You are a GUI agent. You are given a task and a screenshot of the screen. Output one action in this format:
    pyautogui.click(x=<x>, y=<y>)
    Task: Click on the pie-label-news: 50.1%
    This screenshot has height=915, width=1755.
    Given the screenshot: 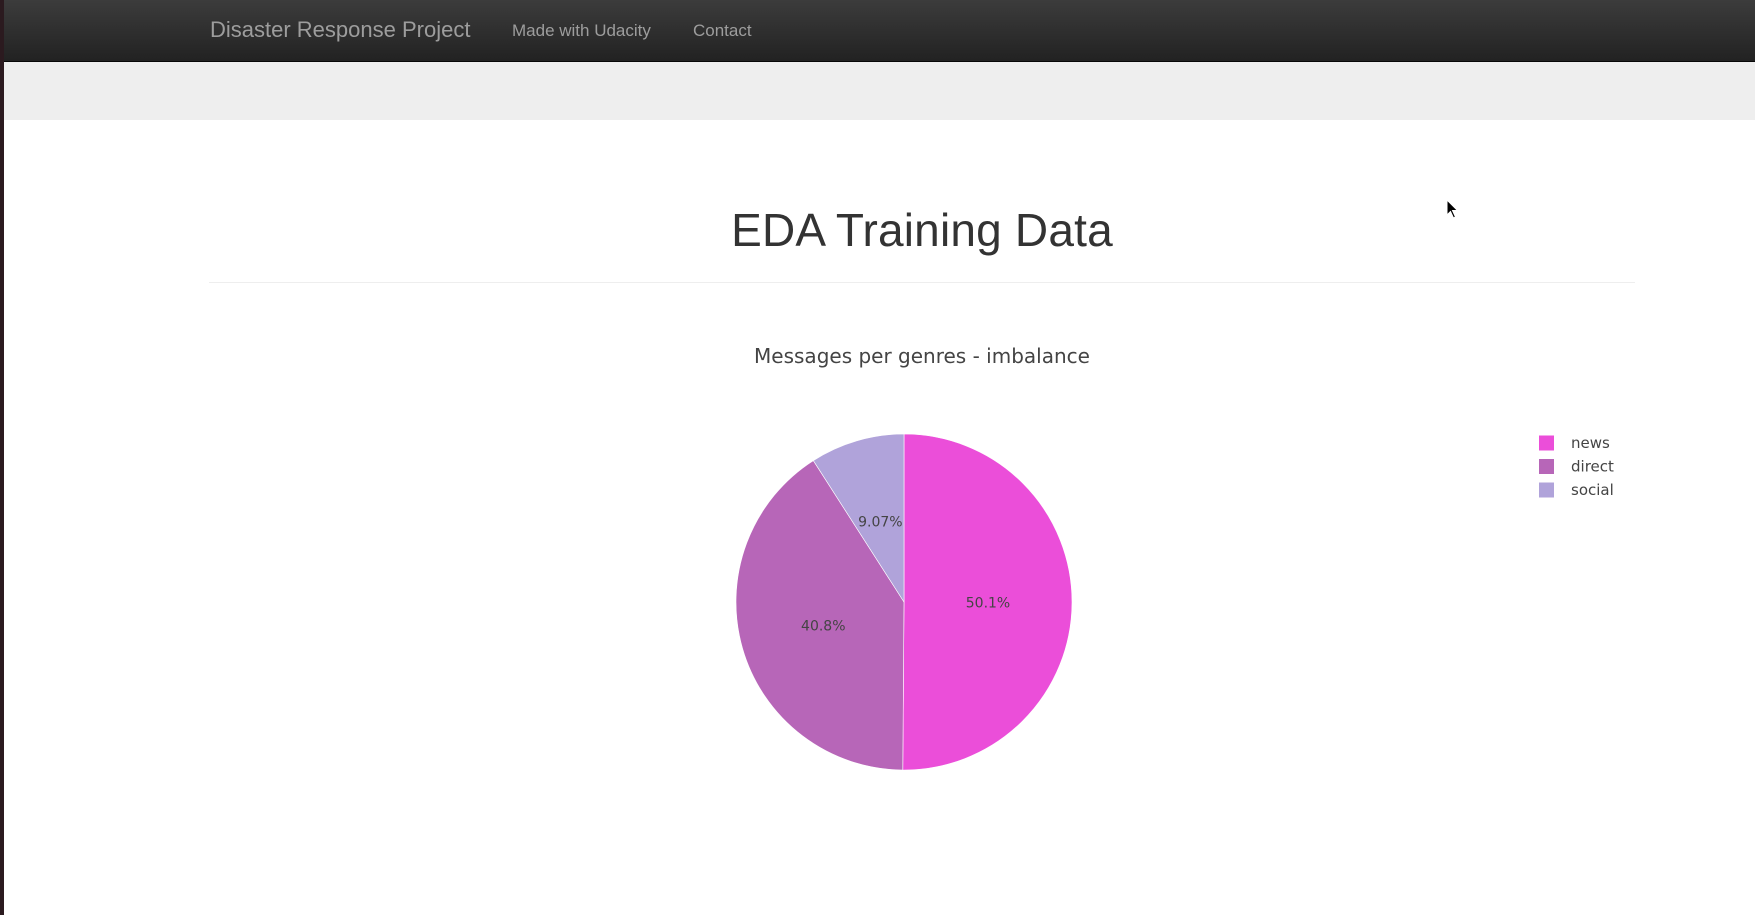 What is the action you would take?
    pyautogui.click(x=988, y=603)
    